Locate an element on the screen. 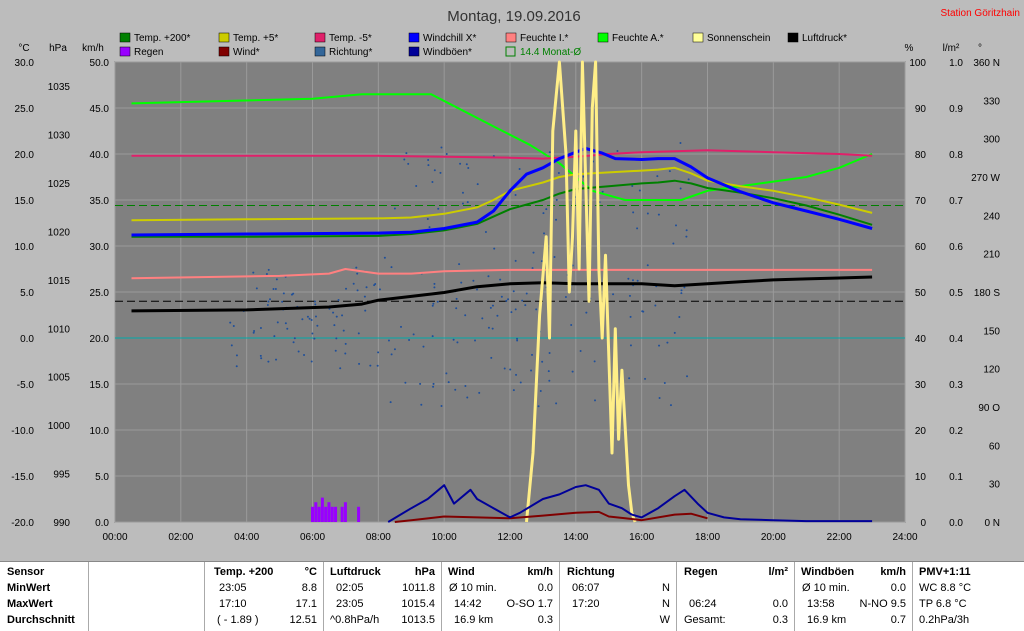  stats-header-sensor: Sensor is located at coordinates (26, 572).